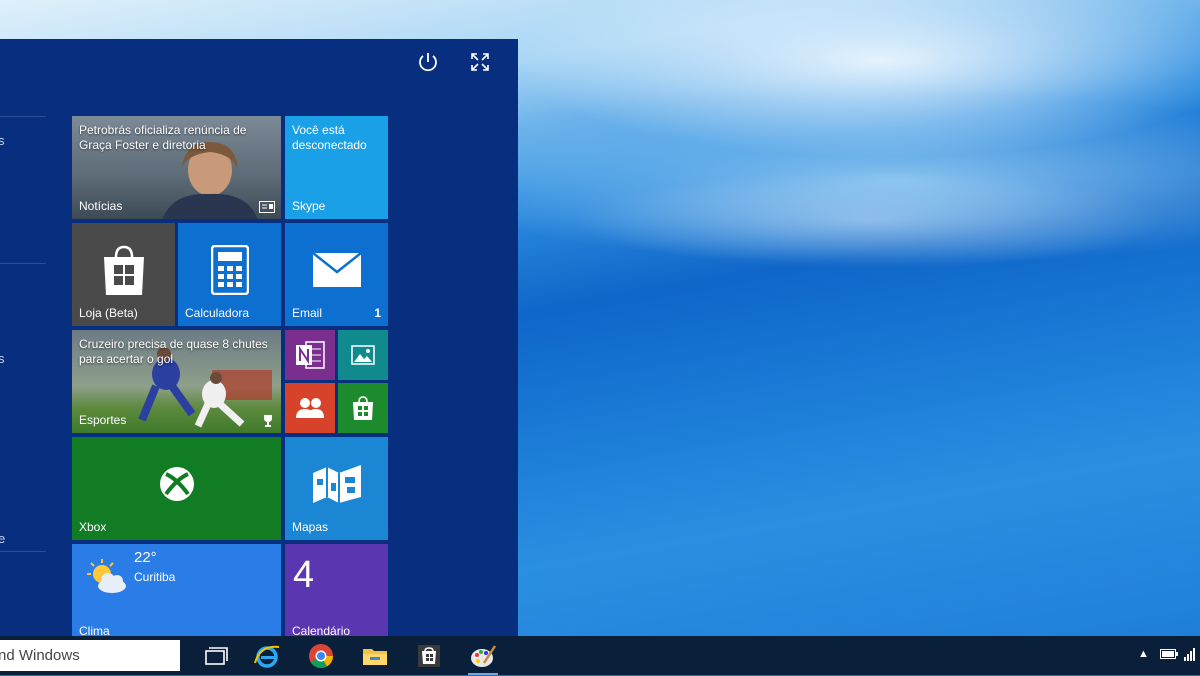 This screenshot has width=1200, height=676. Describe the element at coordinates (309, 206) in the screenshot. I see `skype-label: Skype` at that location.